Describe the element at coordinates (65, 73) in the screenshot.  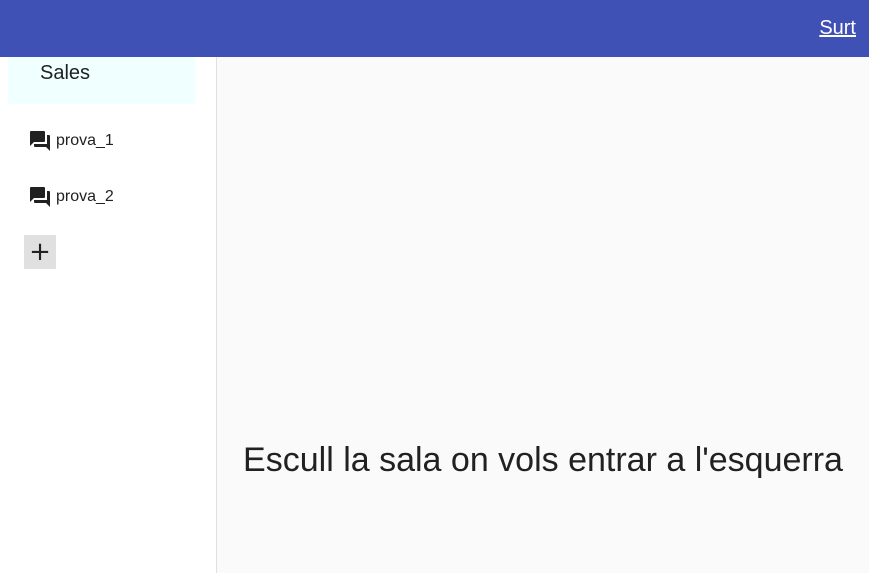
I see `sidebar-title: Sales` at that location.